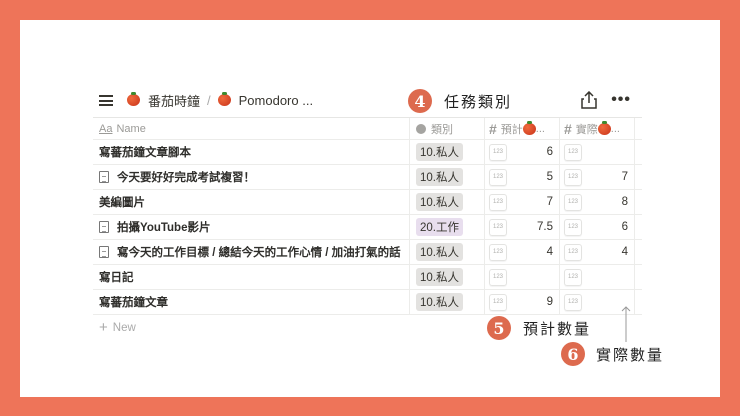 This screenshot has width=740, height=416. I want to click on actual-value: 4, so click(624, 252).